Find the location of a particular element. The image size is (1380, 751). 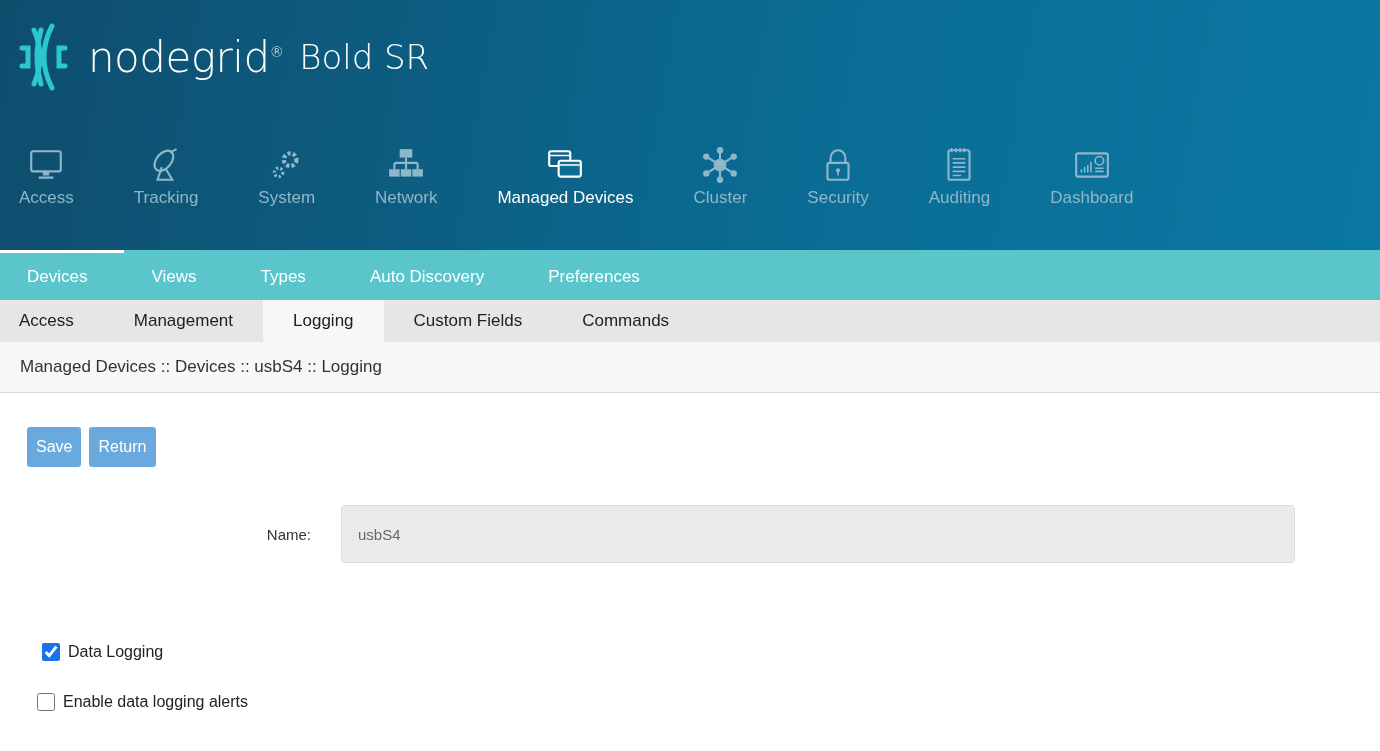

sub-nav-tab: Types is located at coordinates (288, 275).